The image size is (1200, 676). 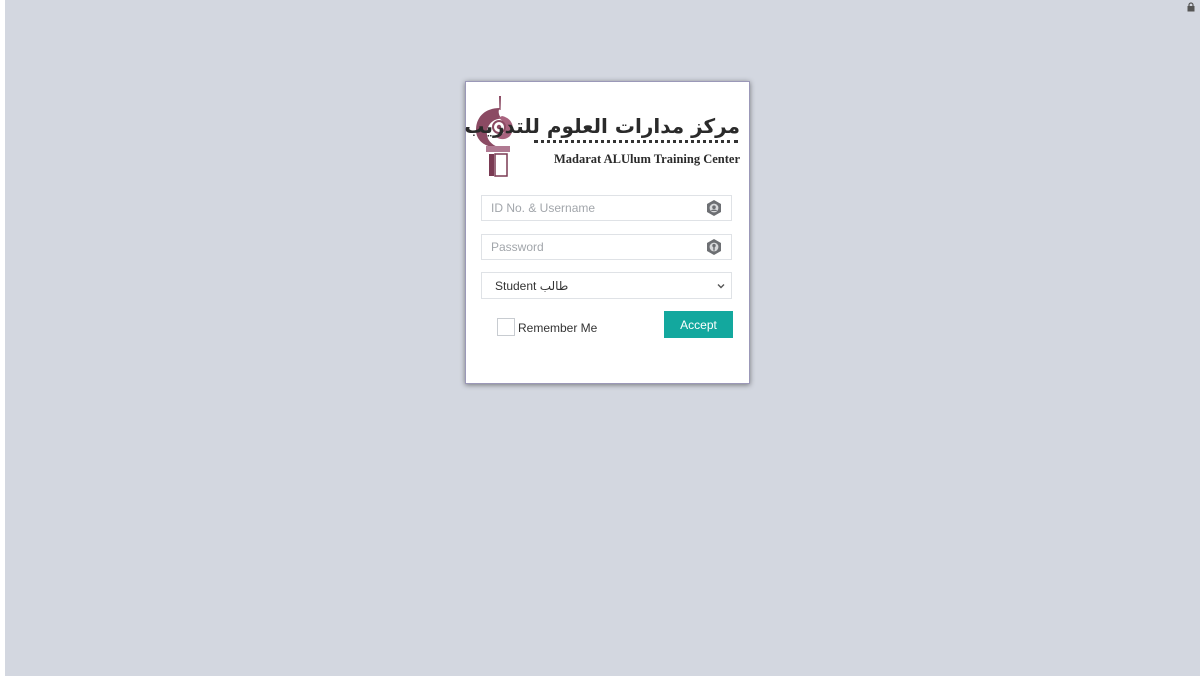 I want to click on role-select: Student طالب, so click(x=606, y=285).